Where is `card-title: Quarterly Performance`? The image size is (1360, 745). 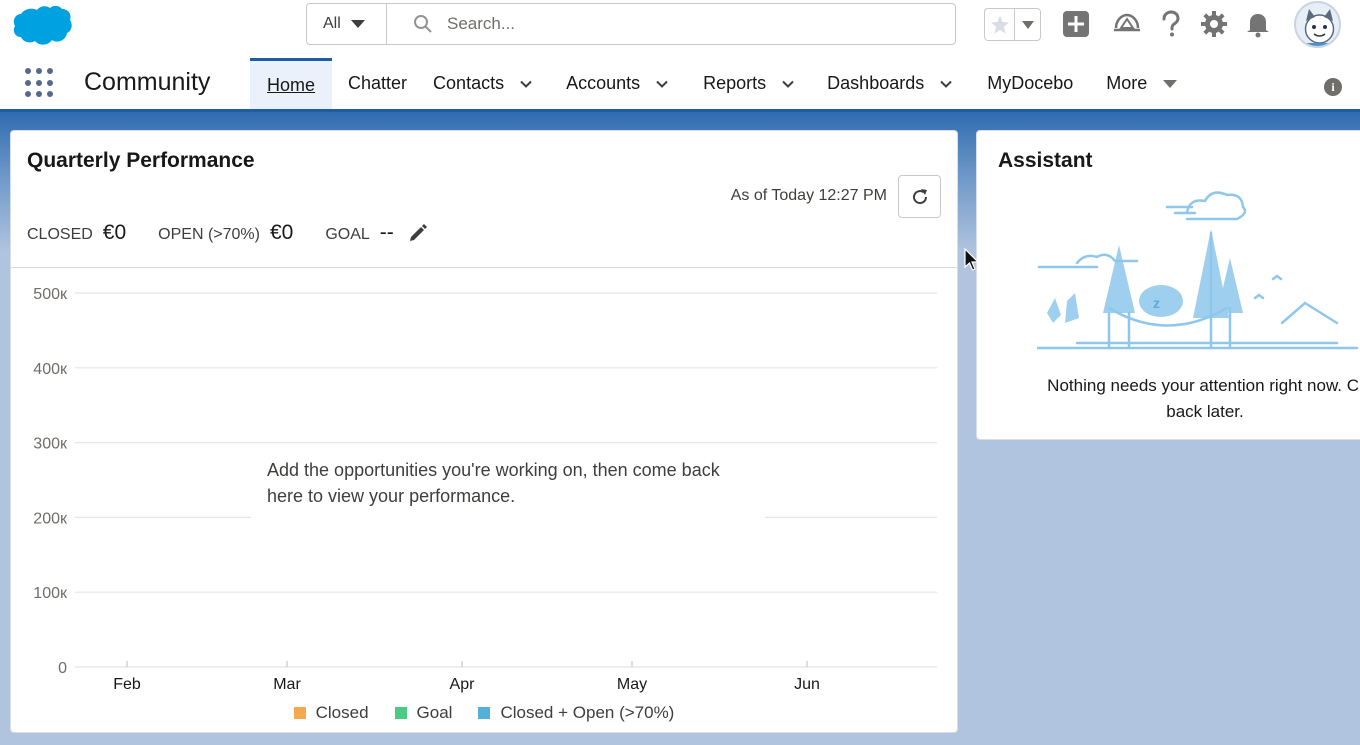
card-title: Quarterly Performance is located at coordinates (141, 160).